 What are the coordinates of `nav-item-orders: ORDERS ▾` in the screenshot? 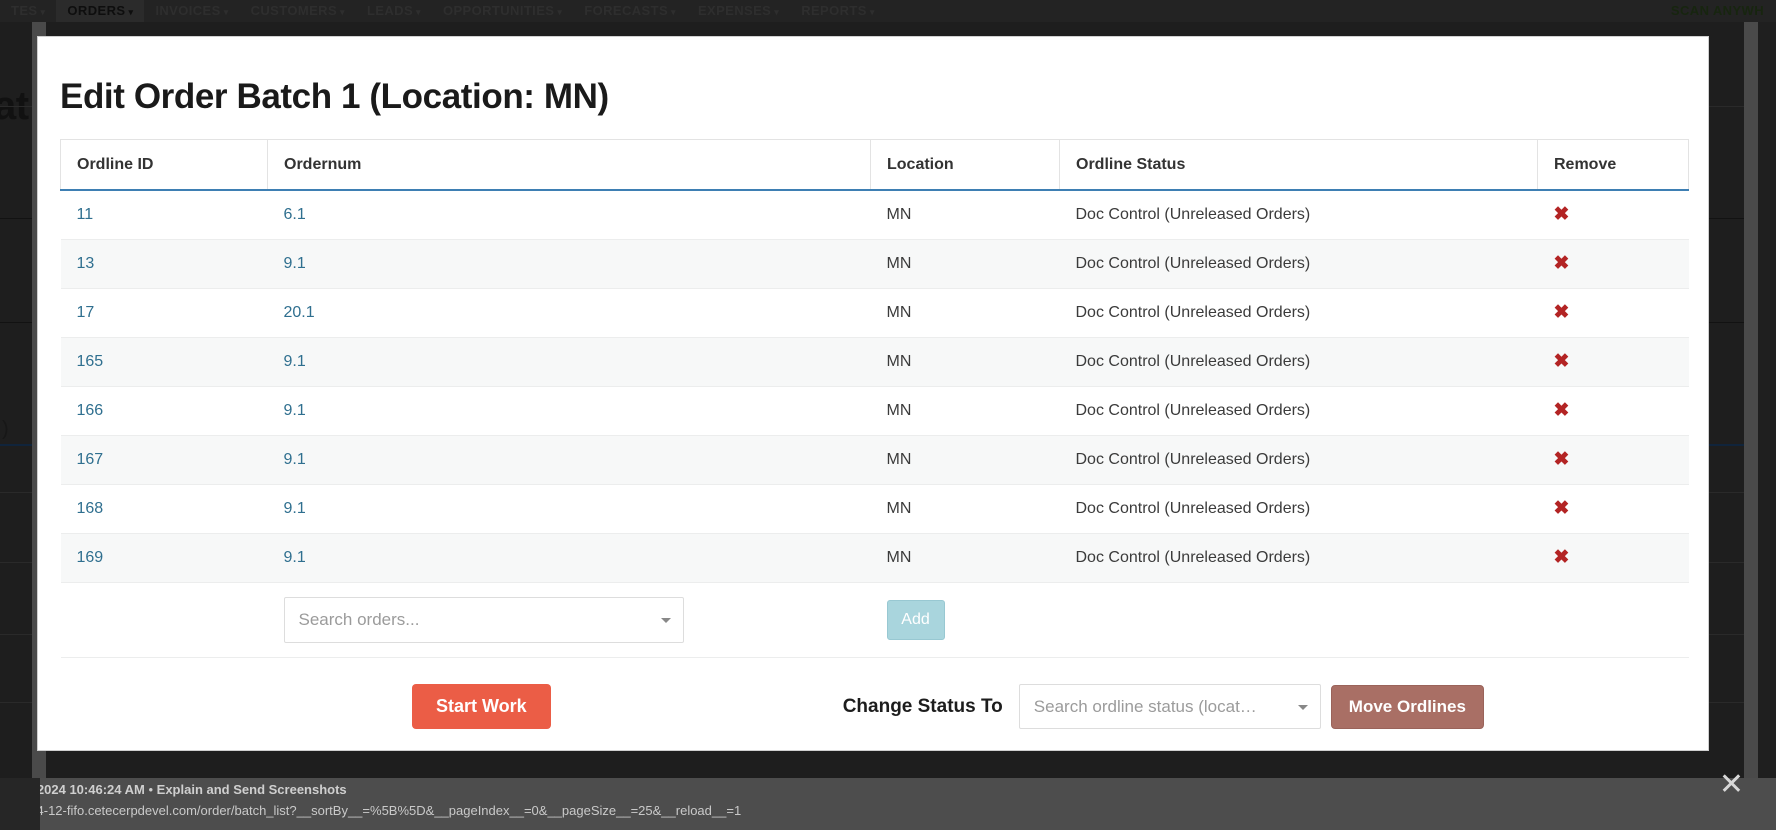 It's located at (100, 11).